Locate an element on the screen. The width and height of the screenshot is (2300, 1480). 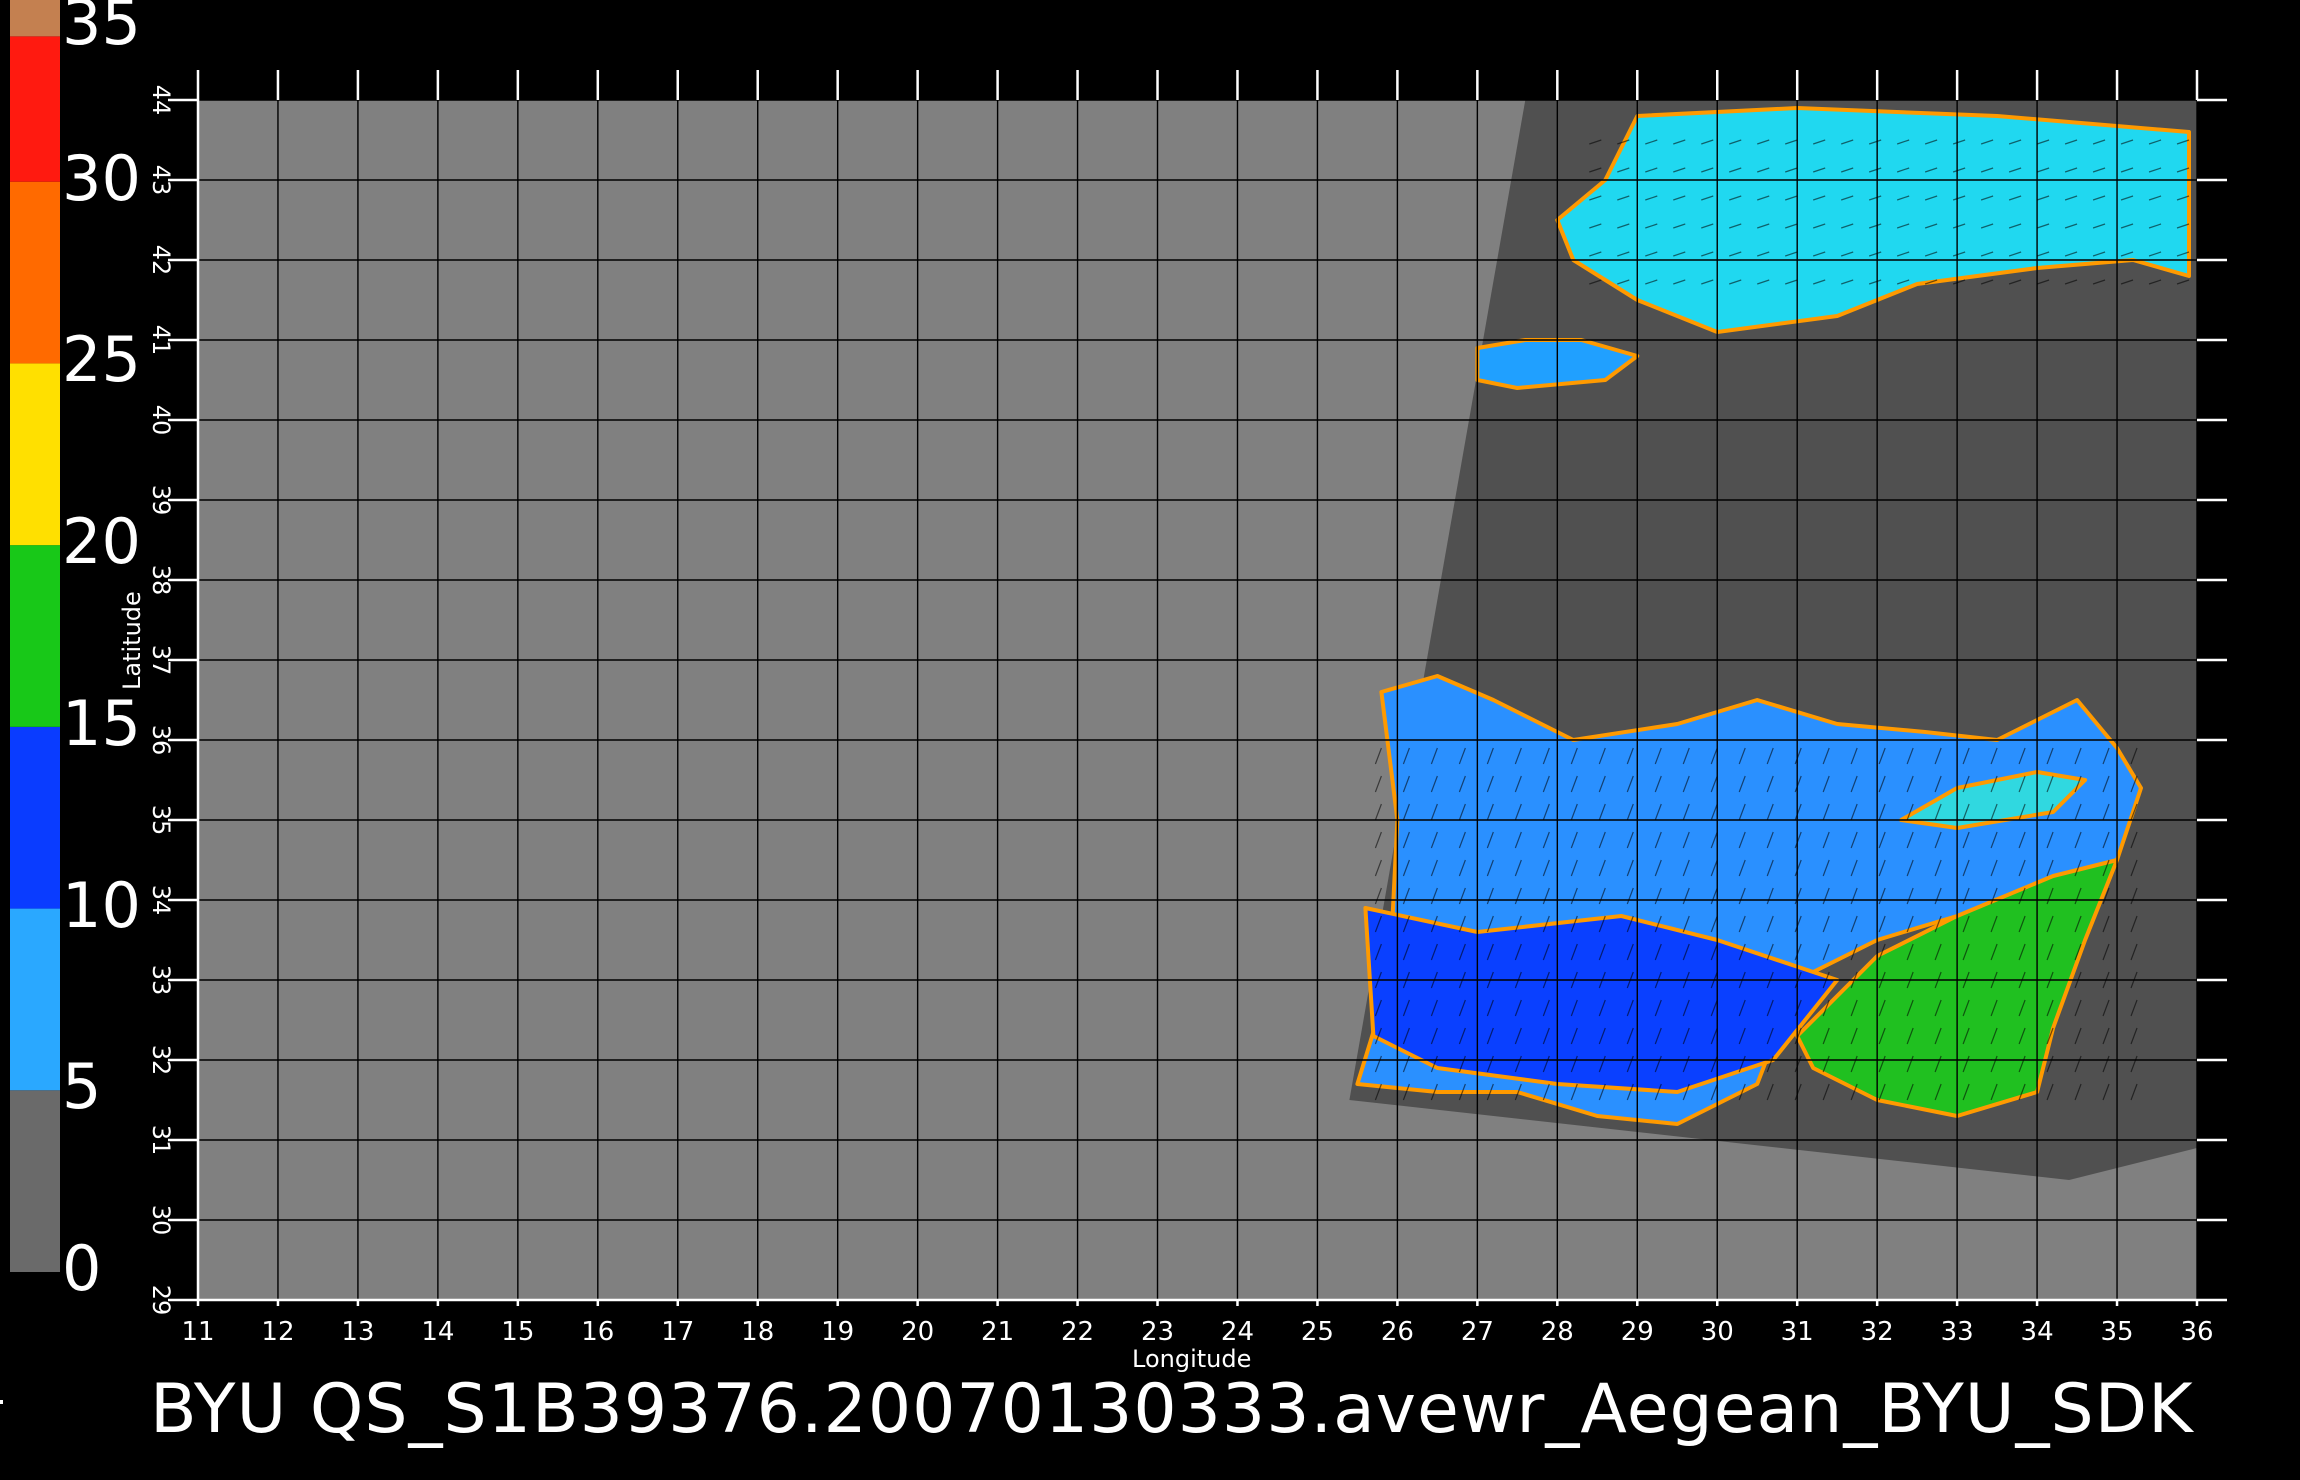
x-tick-label: 17 is located at coordinates (677, 1332).